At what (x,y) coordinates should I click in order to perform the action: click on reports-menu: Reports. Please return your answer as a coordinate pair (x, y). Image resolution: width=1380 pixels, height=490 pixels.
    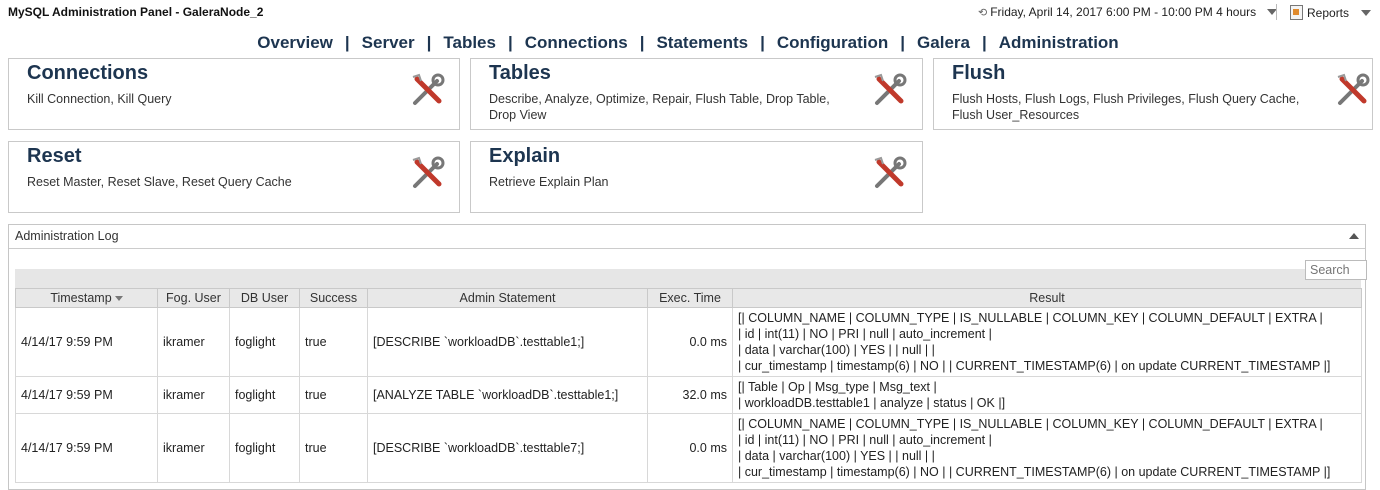
    Looking at the image, I should click on (1331, 12).